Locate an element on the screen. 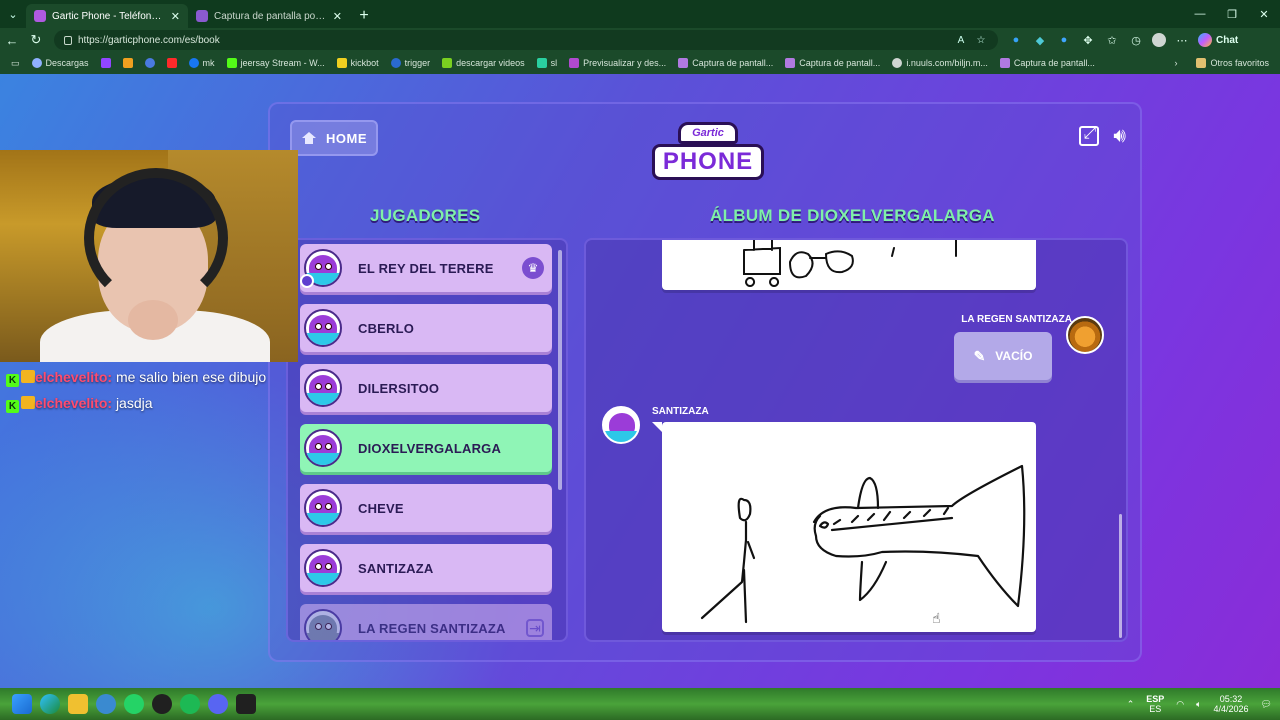 This screenshot has height=720, width=1280. tab-title: Captura de pantalla por Lightshot is located at coordinates (270, 16).